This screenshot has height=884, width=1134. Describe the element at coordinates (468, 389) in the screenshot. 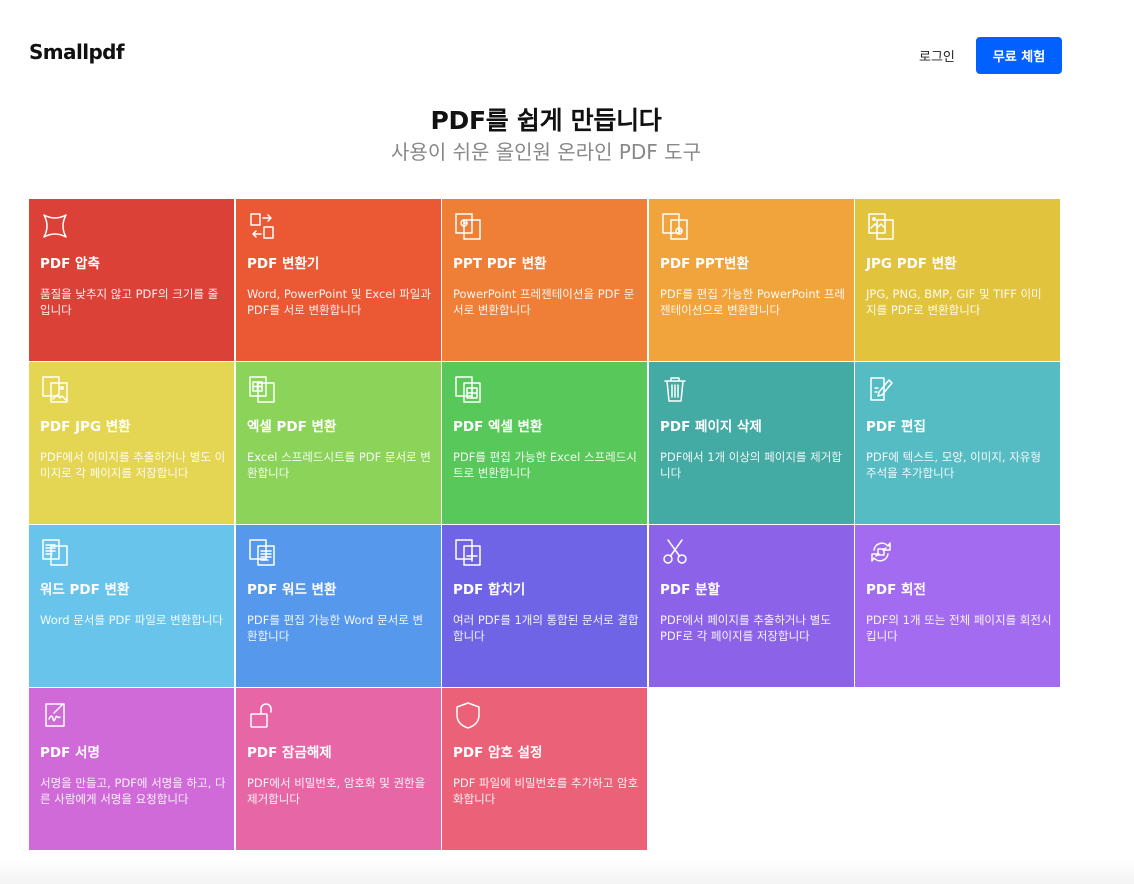

I see `pdf-to-excel-icon` at that location.